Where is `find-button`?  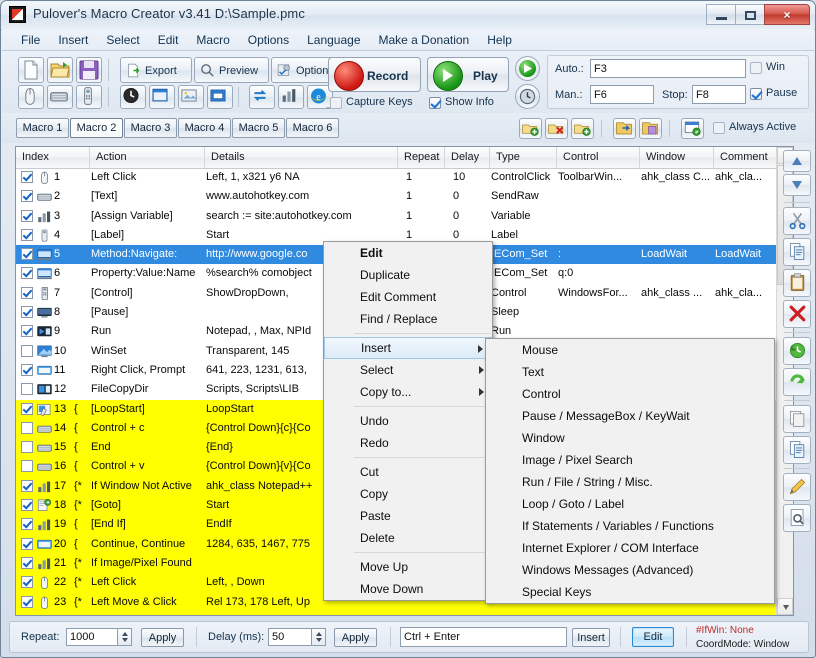 find-button is located at coordinates (797, 518).